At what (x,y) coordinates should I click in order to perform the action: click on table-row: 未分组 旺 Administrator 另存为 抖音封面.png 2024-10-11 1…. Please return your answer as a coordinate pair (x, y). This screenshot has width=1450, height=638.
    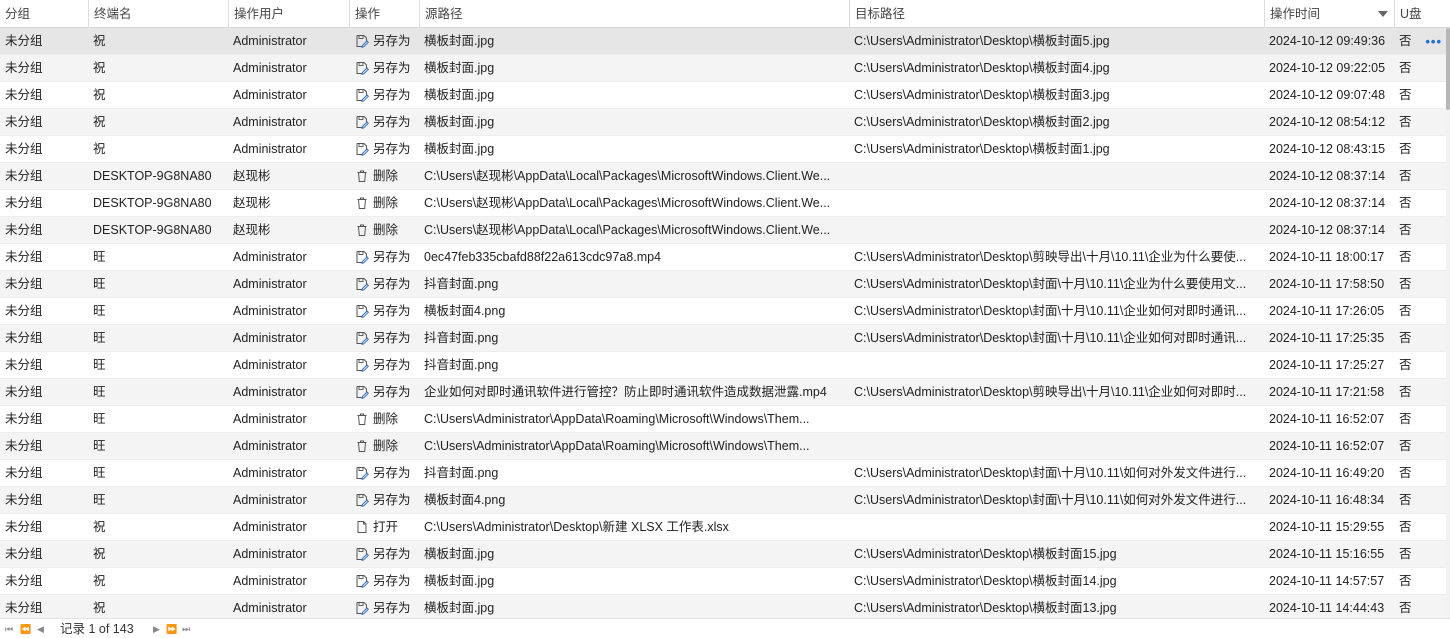
    Looking at the image, I should click on (723, 365).